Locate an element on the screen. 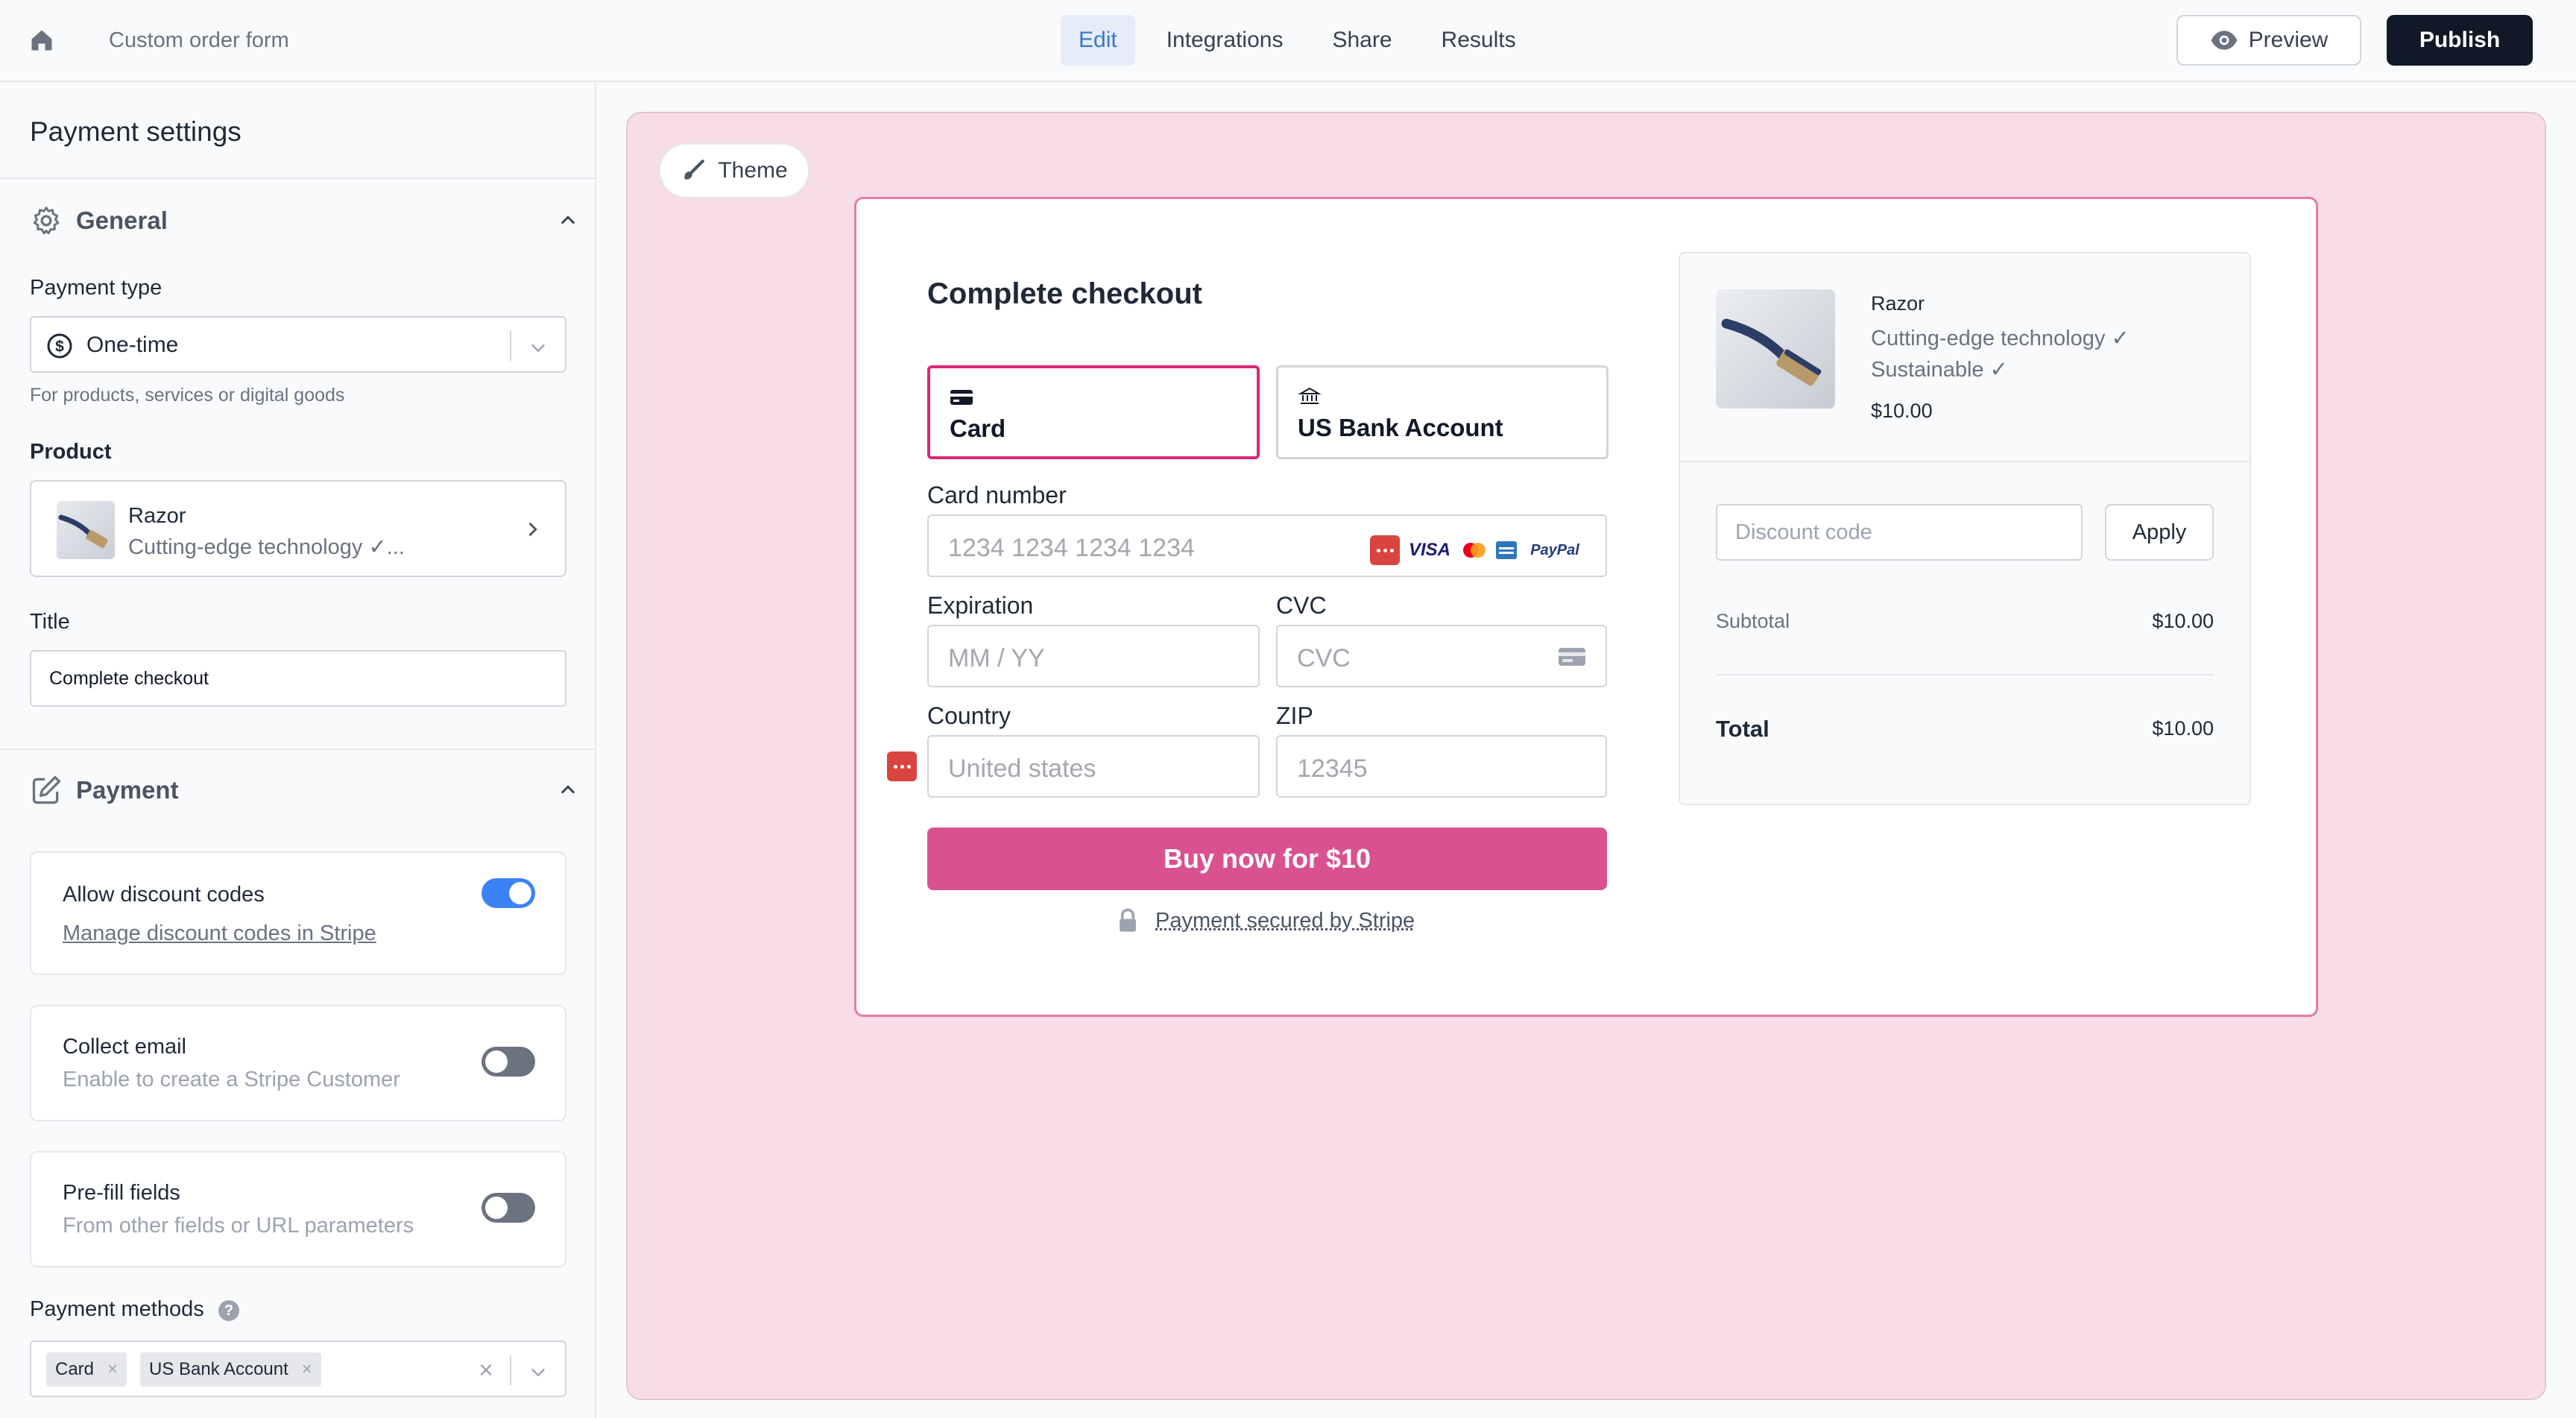 The height and width of the screenshot is (1418, 2576). tab-edit: Edit is located at coordinates (1098, 40).